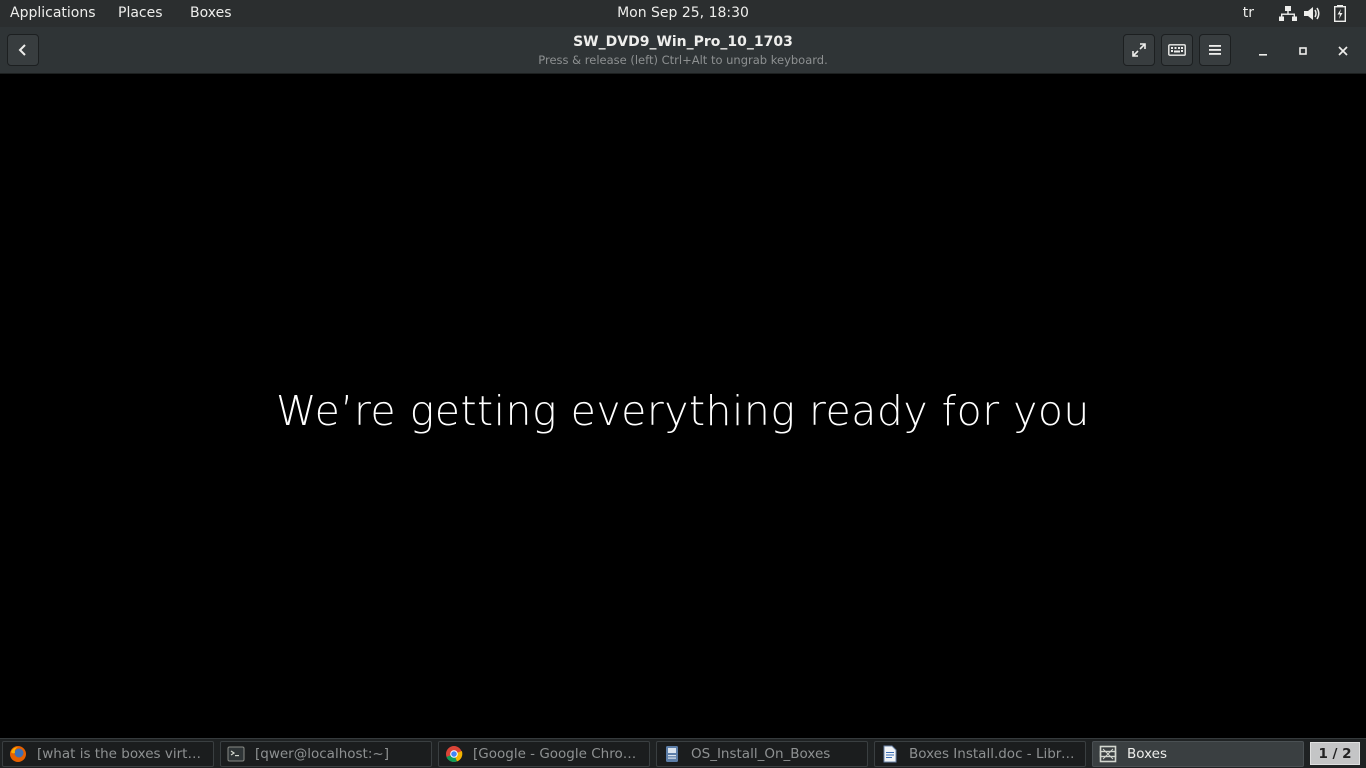 The width and height of the screenshot is (1366, 768). What do you see at coordinates (1288, 13) in the screenshot?
I see `network-icon` at bounding box center [1288, 13].